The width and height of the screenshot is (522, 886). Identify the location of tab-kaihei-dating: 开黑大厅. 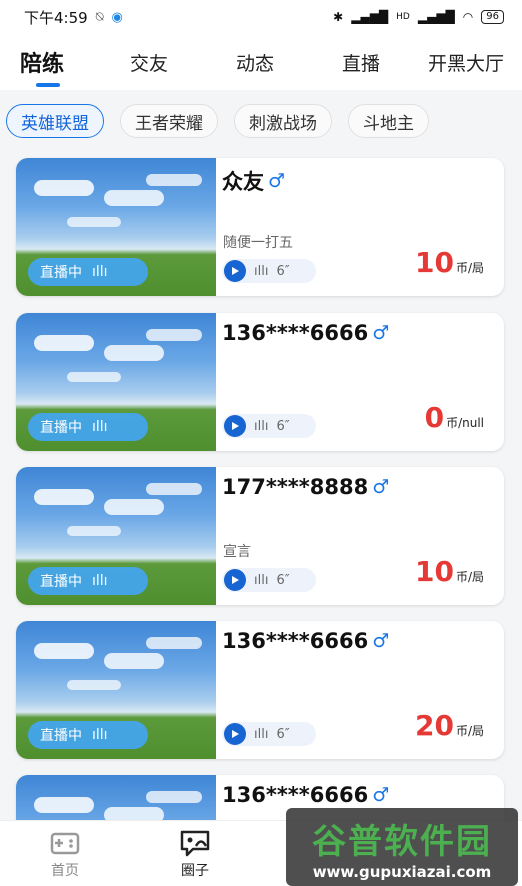
(466, 62).